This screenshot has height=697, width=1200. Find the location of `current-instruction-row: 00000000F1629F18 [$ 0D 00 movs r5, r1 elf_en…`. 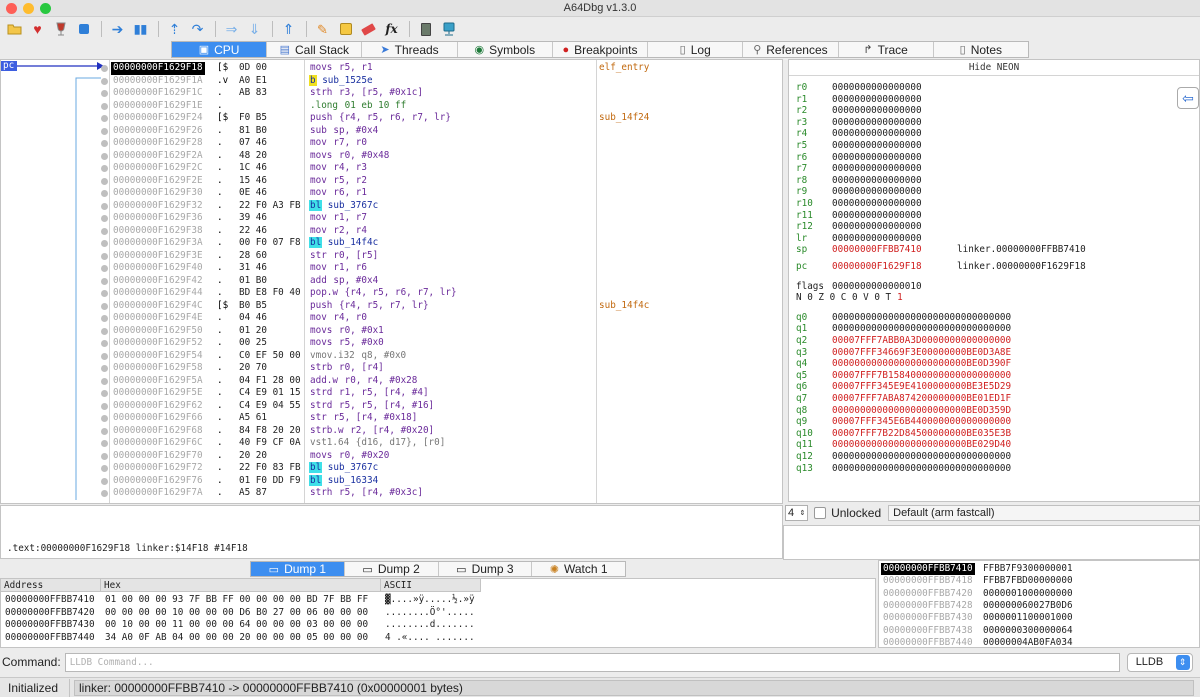

current-instruction-row: 00000000F1629F18 [$ 0D 00 movs r5, r1 elf_en… is located at coordinates (391, 68).